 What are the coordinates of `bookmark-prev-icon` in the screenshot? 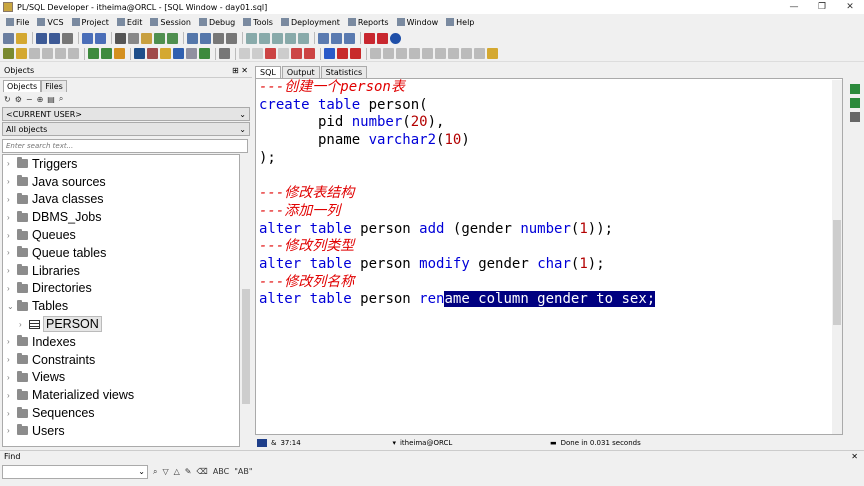 It's located at (401, 53).